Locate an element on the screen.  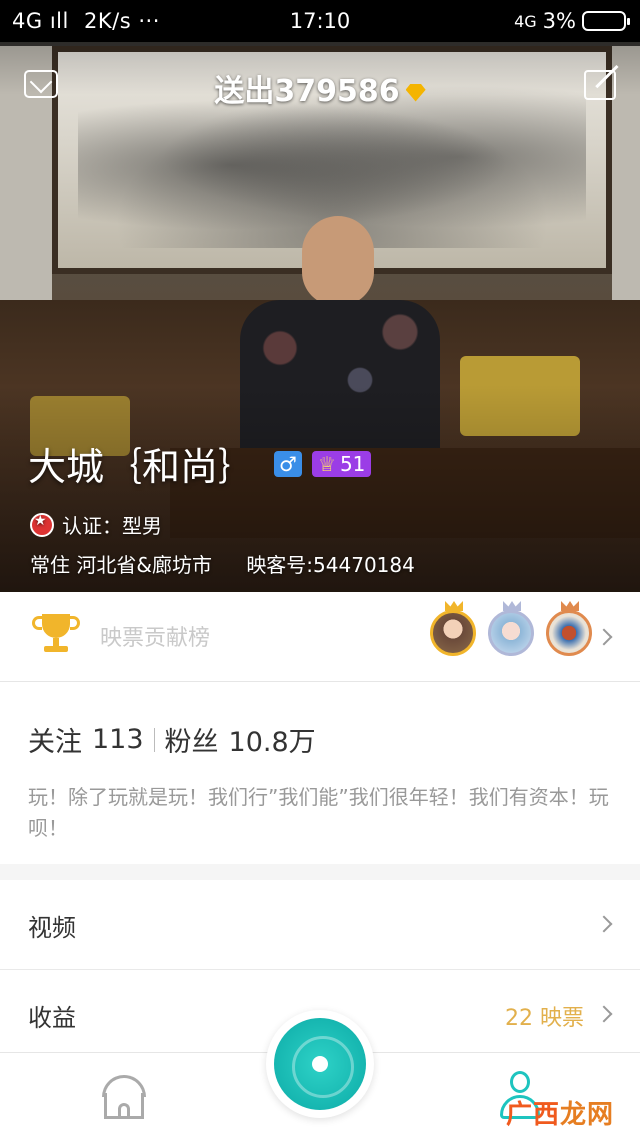
contribution-label: 映票贡献榜 is located at coordinates (155, 638).